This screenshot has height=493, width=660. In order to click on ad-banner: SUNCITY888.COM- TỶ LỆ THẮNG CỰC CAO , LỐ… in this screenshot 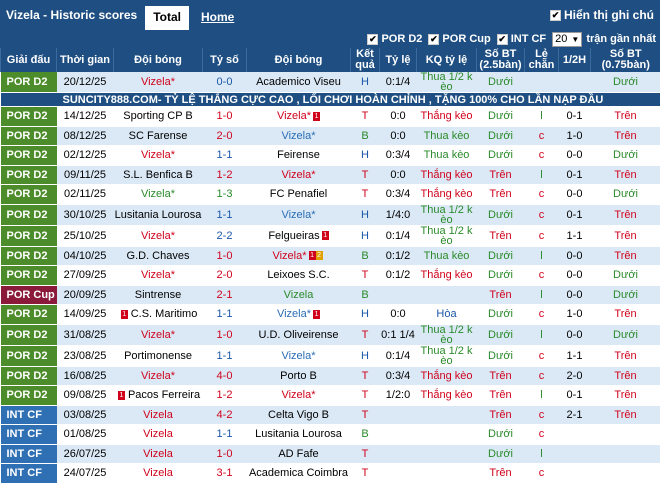, I will do `click(330, 99)`.